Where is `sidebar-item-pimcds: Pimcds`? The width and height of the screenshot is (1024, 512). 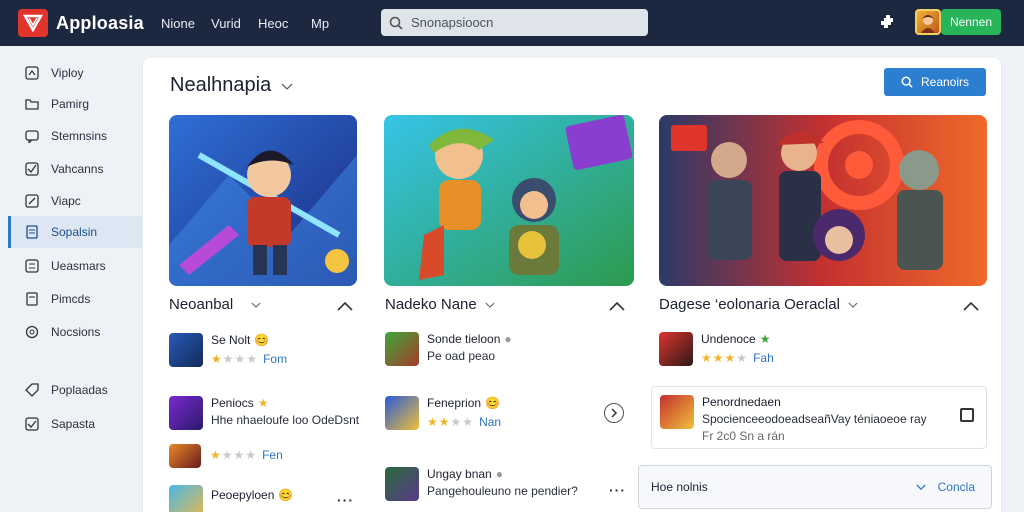
sidebar-item-pimcds: Pimcds is located at coordinates (75, 299).